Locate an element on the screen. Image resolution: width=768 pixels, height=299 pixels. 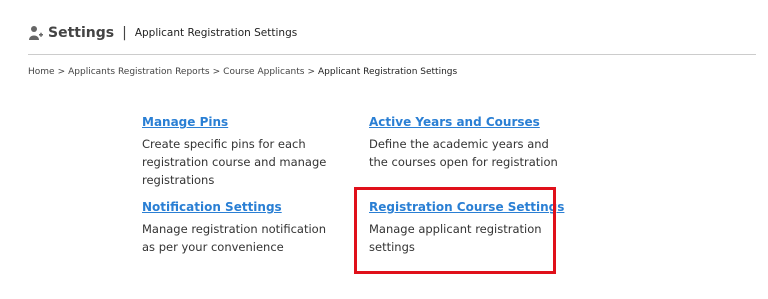
page-title: Settings is located at coordinates (81, 33).